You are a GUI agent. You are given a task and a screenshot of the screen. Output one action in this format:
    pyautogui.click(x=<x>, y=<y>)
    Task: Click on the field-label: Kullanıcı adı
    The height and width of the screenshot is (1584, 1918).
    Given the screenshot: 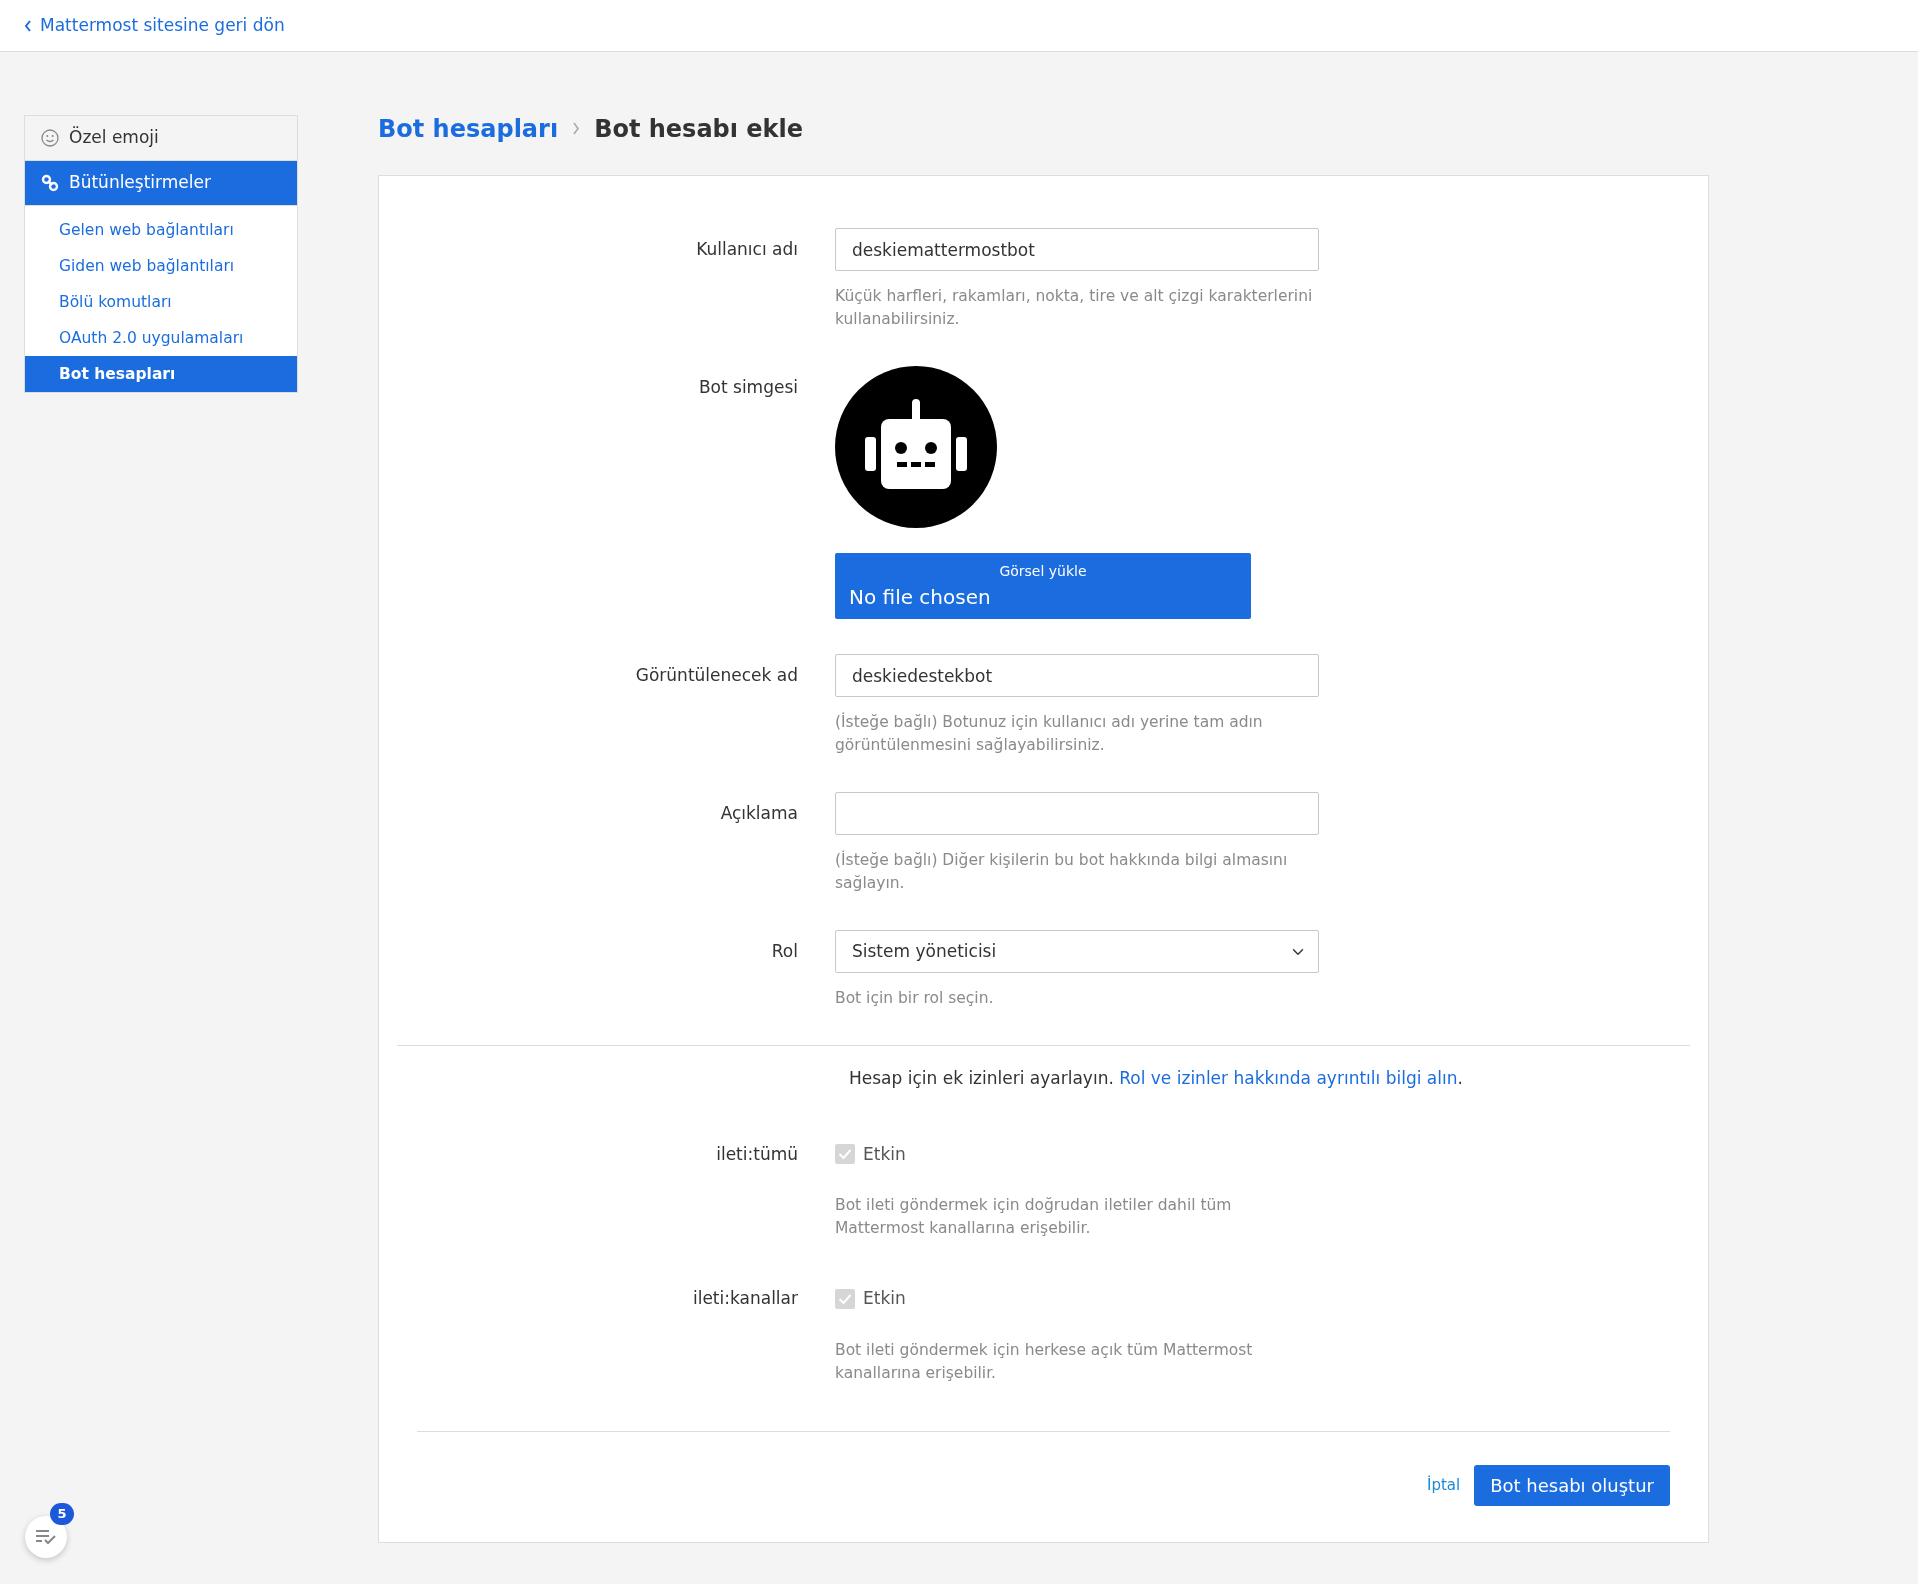 What is the action you would take?
    pyautogui.click(x=747, y=249)
    